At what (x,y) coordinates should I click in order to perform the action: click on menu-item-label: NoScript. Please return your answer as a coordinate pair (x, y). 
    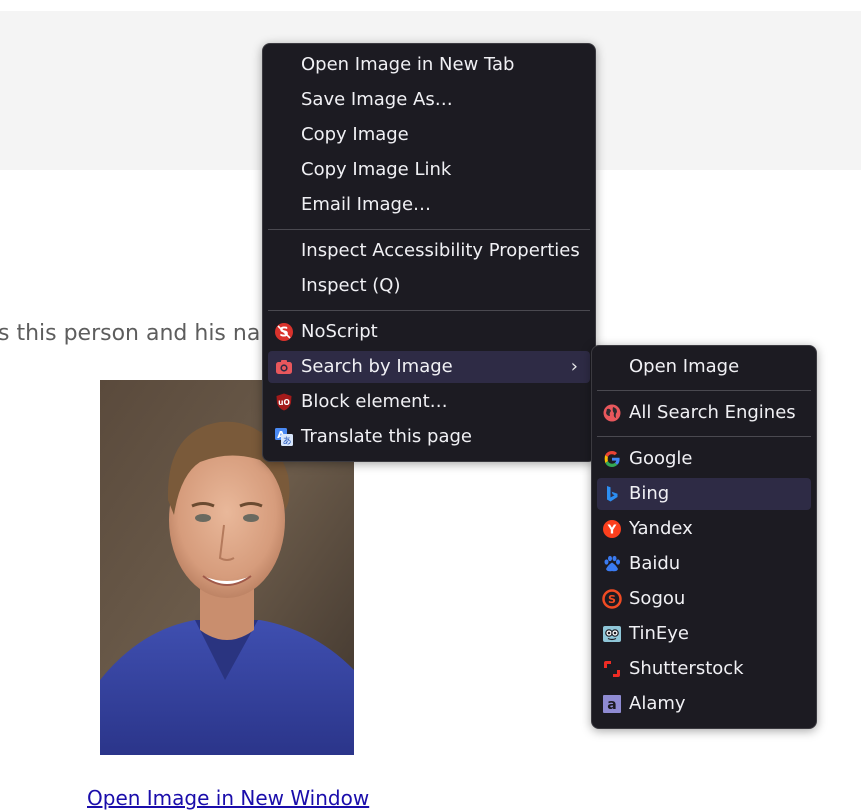
    Looking at the image, I should click on (339, 331).